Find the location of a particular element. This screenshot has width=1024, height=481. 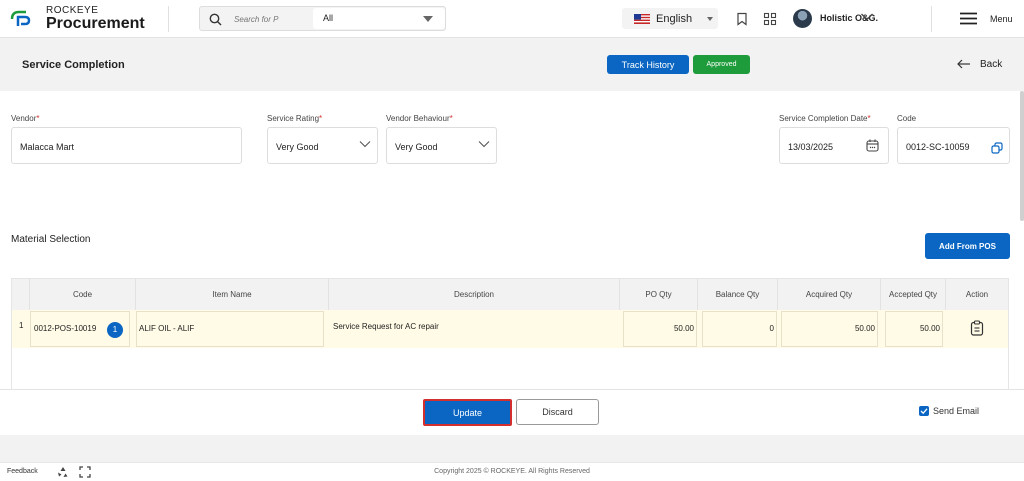

vendor-label: Vendor* is located at coordinates (25, 118).